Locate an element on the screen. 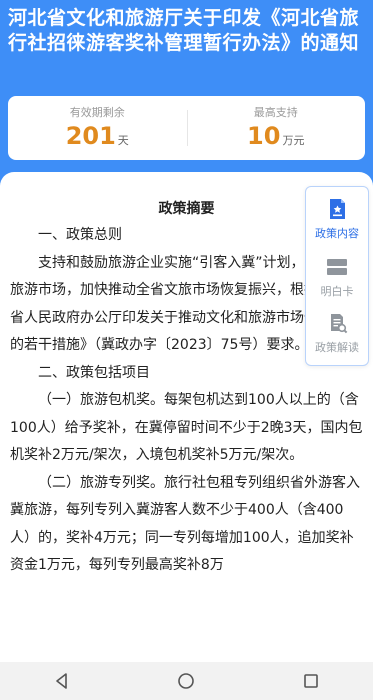 The height and width of the screenshot is (700, 373). interpretation-icon is located at coordinates (339, 324).